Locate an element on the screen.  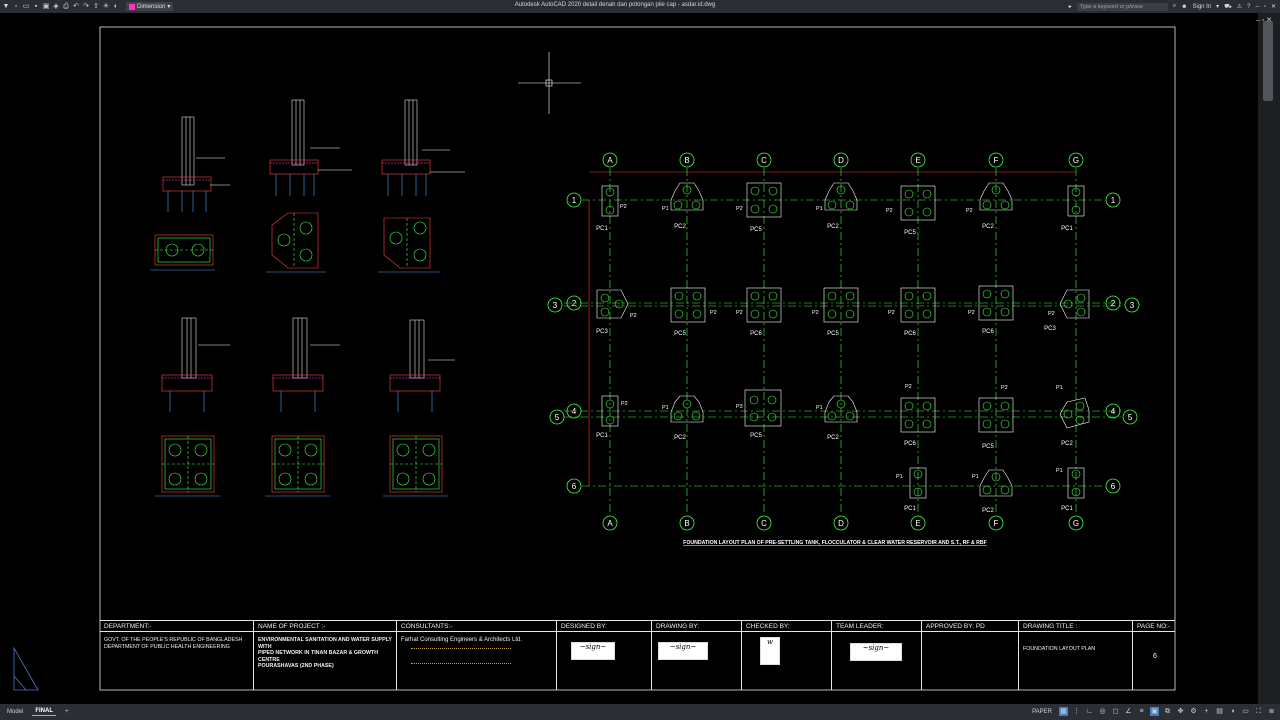
col-label-top-b: B is located at coordinates (686, 160).